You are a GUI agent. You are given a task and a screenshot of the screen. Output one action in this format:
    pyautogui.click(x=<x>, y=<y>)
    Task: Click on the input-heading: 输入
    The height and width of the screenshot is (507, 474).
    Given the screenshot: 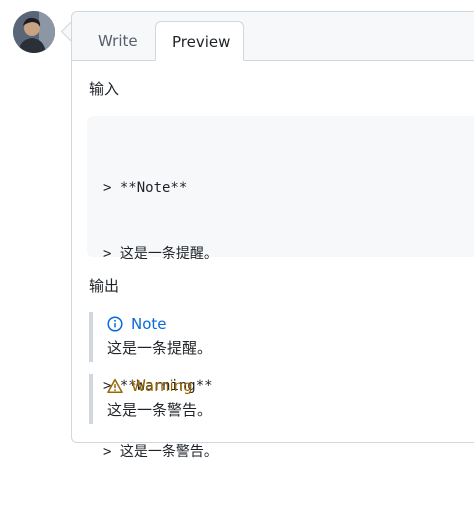 What is the action you would take?
    pyautogui.click(x=104, y=89)
    